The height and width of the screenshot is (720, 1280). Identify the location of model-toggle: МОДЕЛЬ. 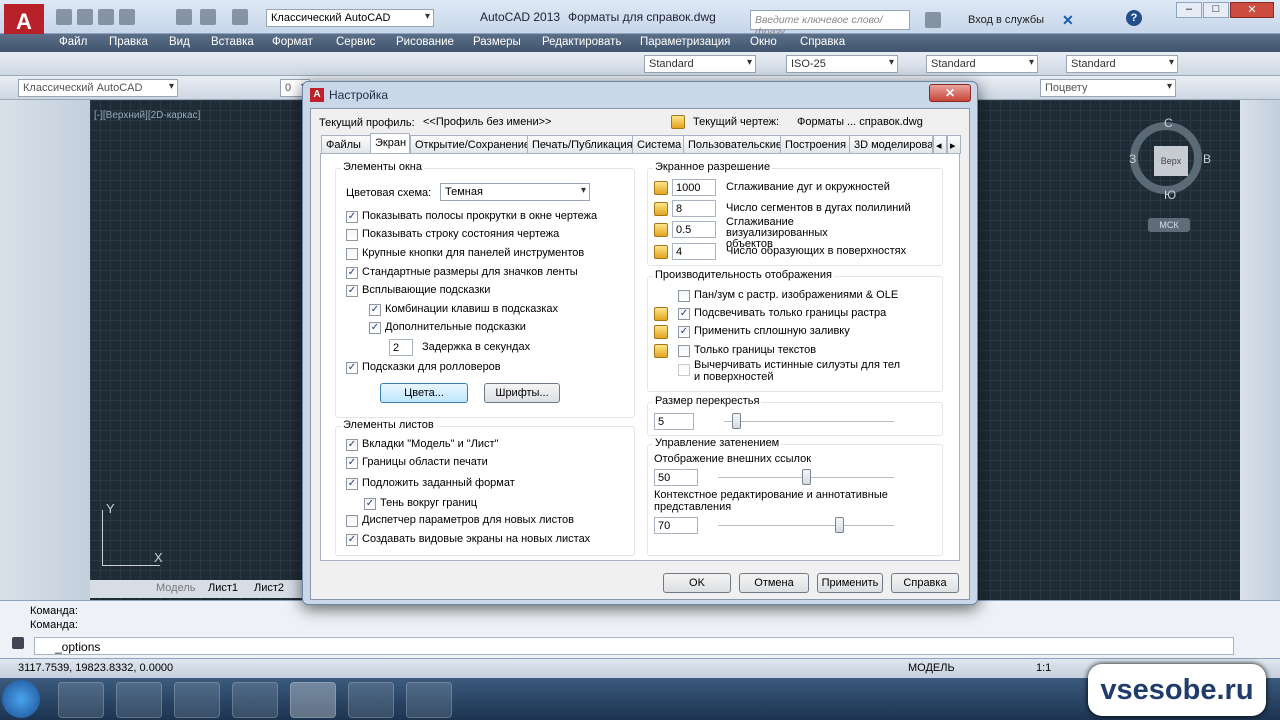
(931, 668).